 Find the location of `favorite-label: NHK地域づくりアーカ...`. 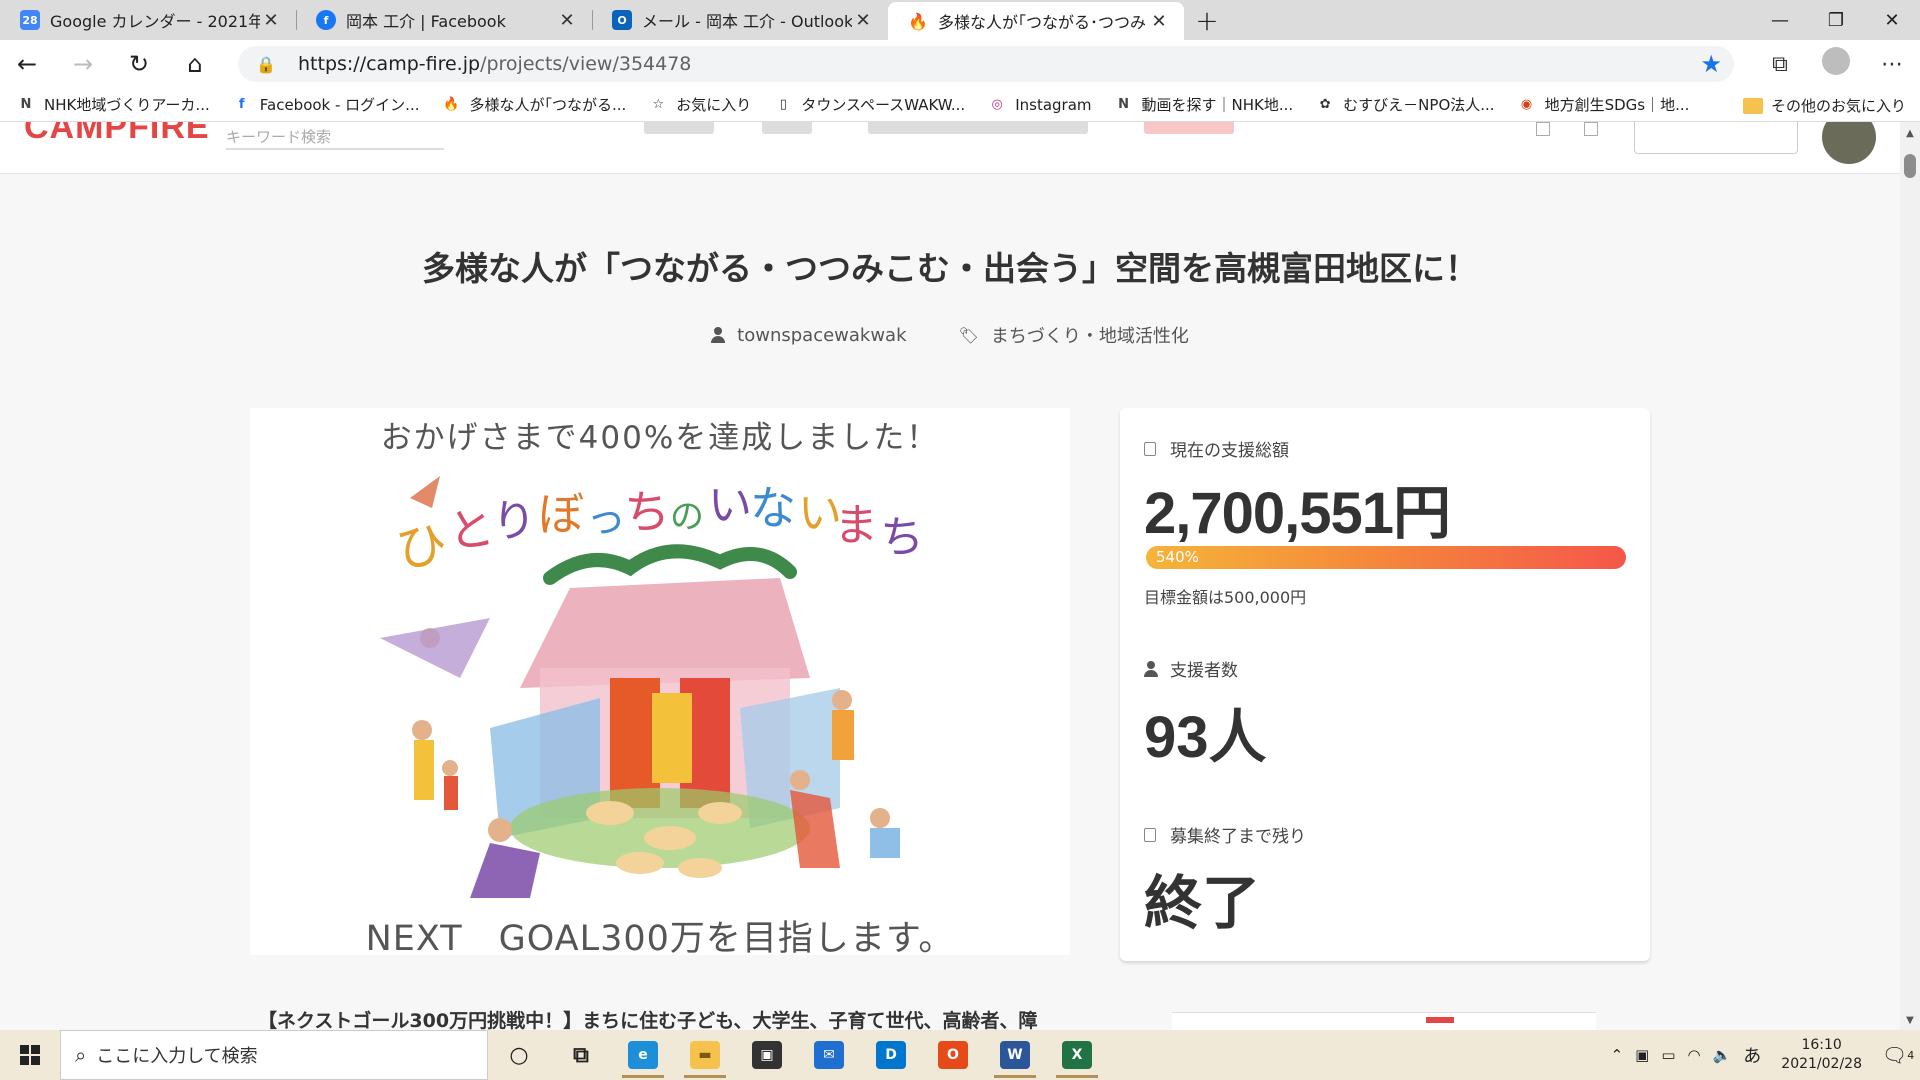

favorite-label: NHK地域づくりアーカ... is located at coordinates (127, 105).